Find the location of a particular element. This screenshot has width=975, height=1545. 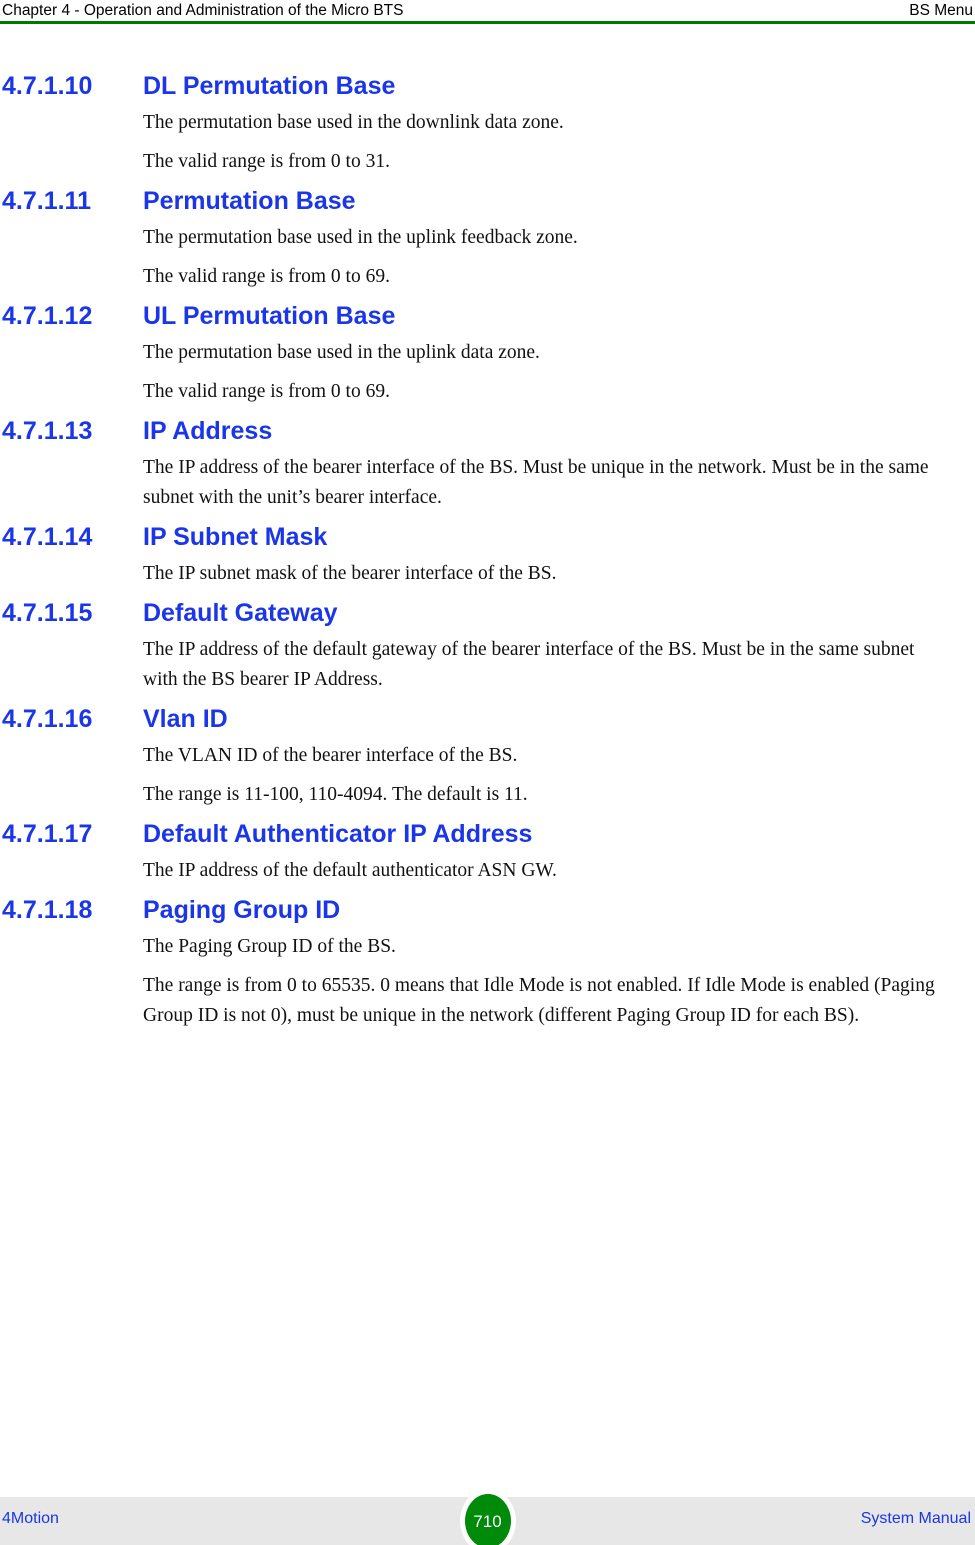

section-title: Permutation Base is located at coordinates (249, 201).